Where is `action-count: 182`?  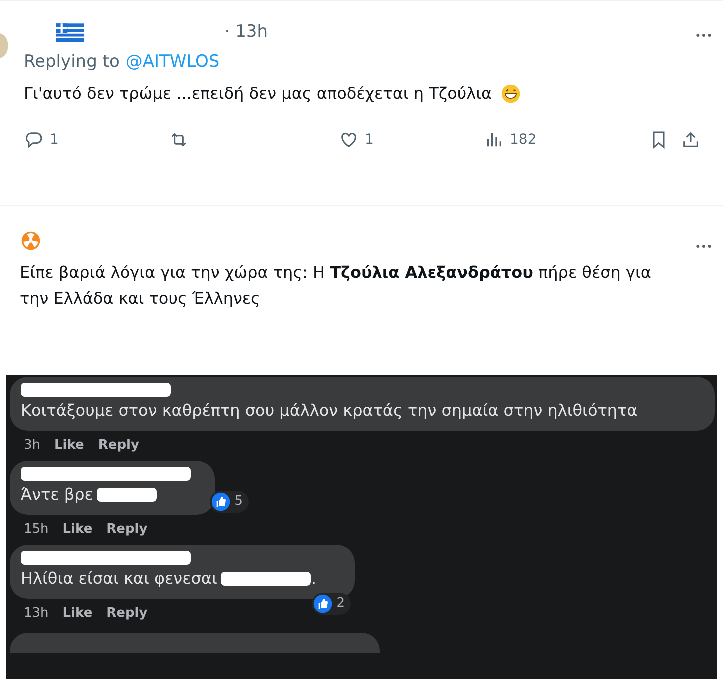
action-count: 182 is located at coordinates (523, 140).